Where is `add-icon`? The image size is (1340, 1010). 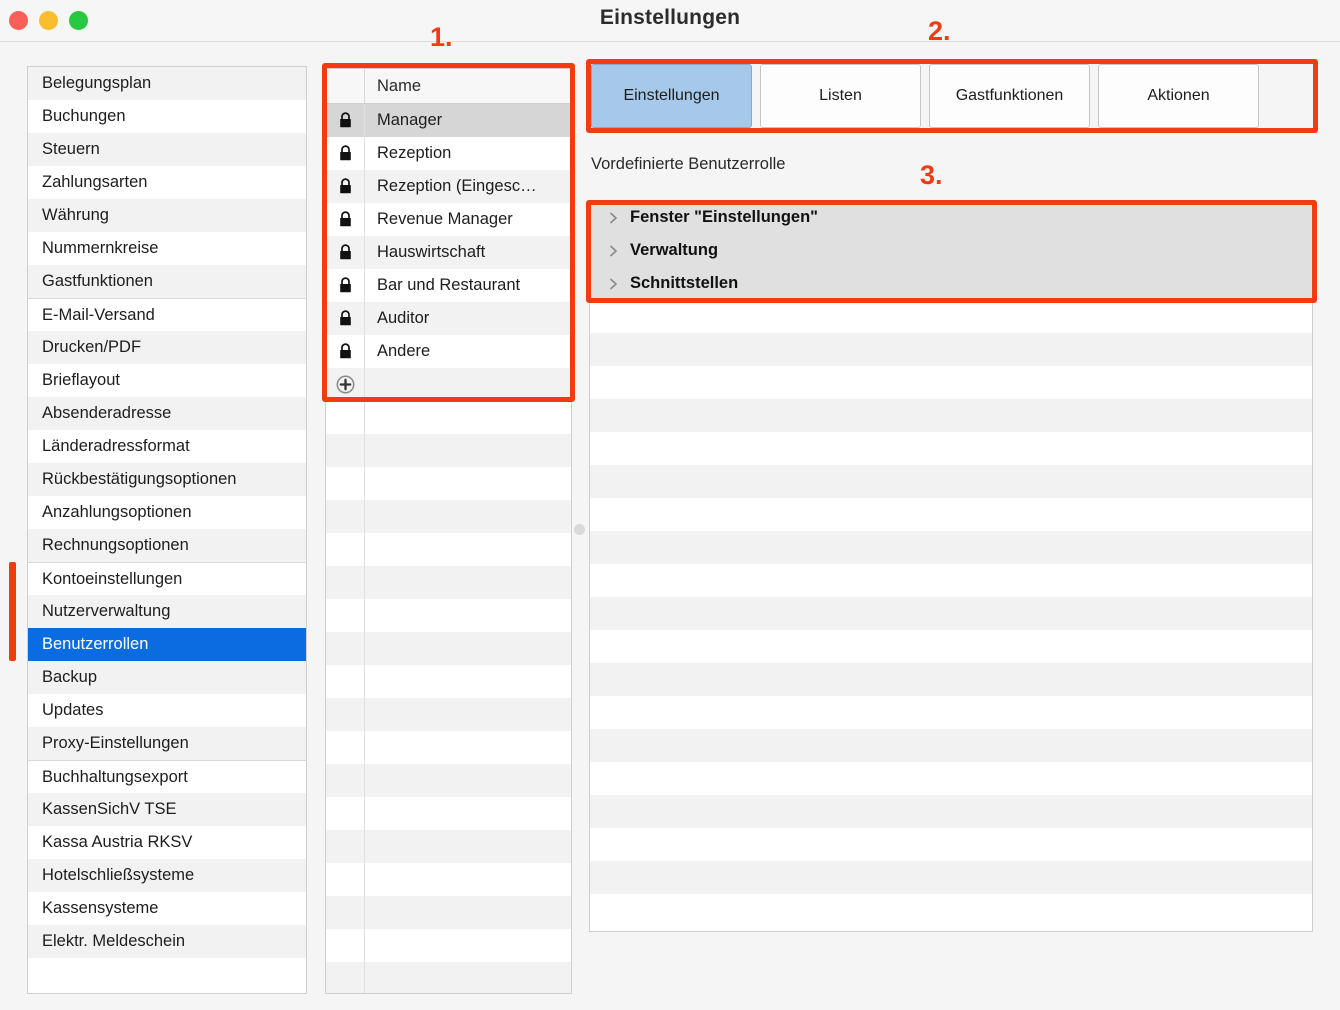
add-icon is located at coordinates (345, 384).